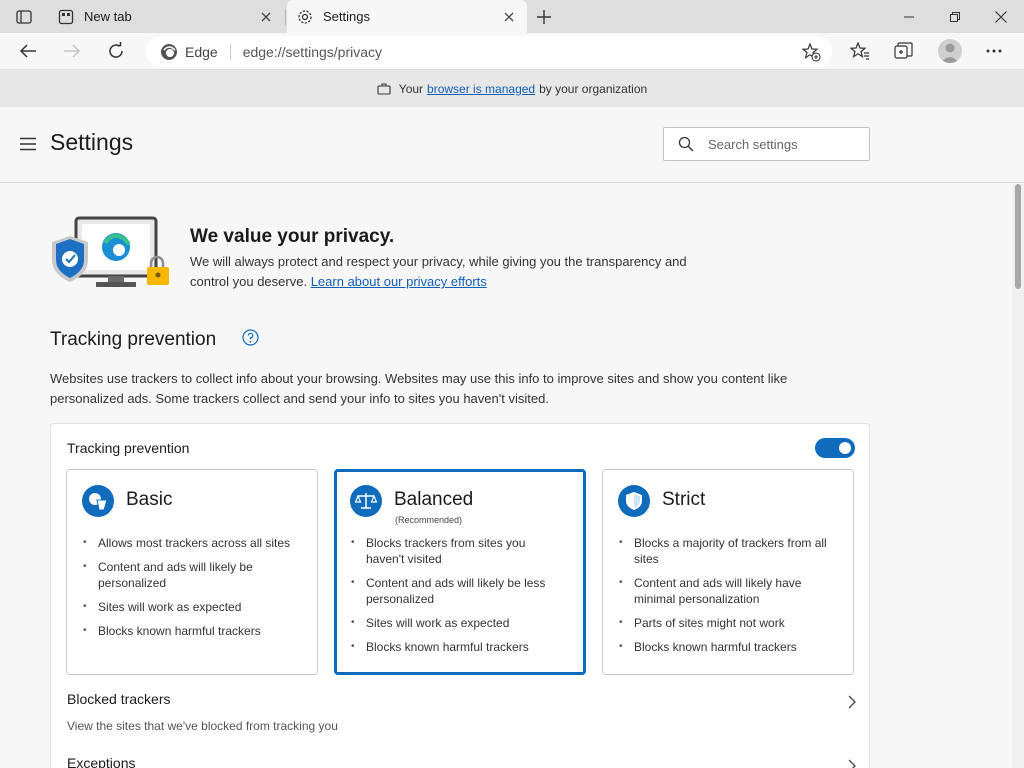  Describe the element at coordinates (230, 51) in the screenshot. I see `address-divider` at that location.